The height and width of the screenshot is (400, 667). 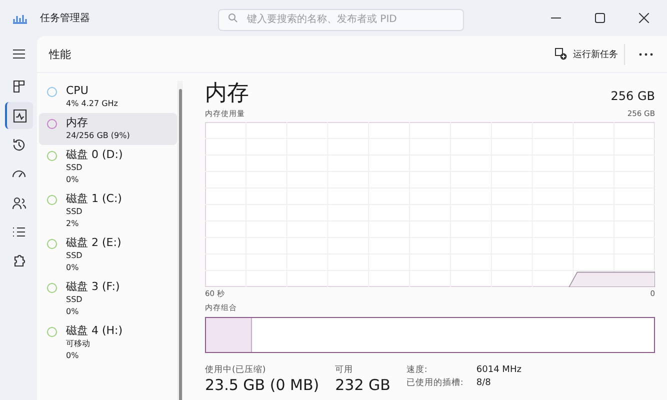 I want to click on close-icon, so click(x=644, y=18).